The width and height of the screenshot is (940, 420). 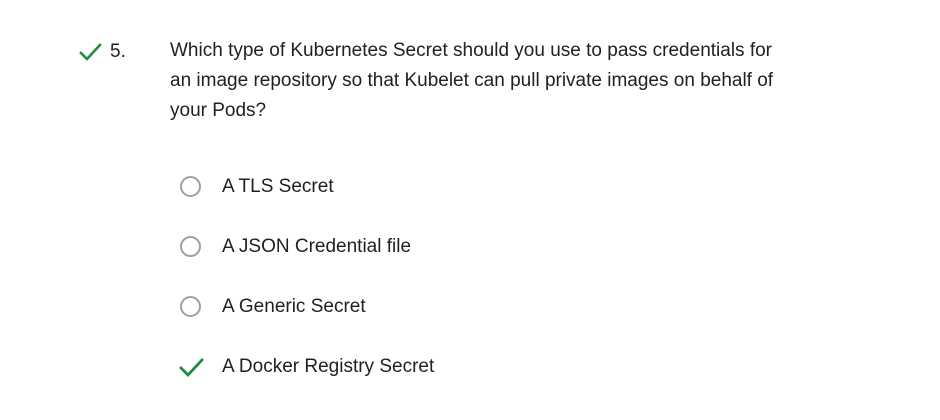 What do you see at coordinates (191, 368) in the screenshot?
I see `check-icon` at bounding box center [191, 368].